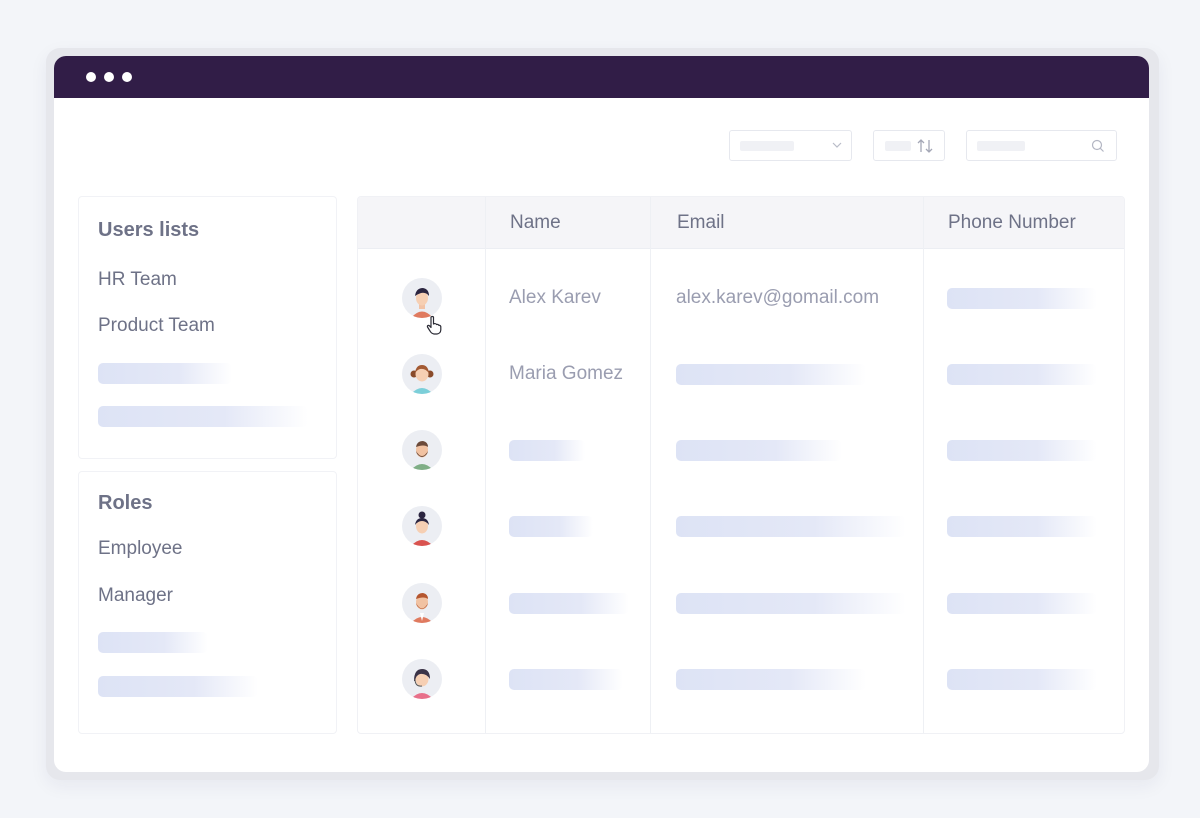 The width and height of the screenshot is (1200, 818). What do you see at coordinates (701, 223) in the screenshot?
I see `column-header-email: Email` at bounding box center [701, 223].